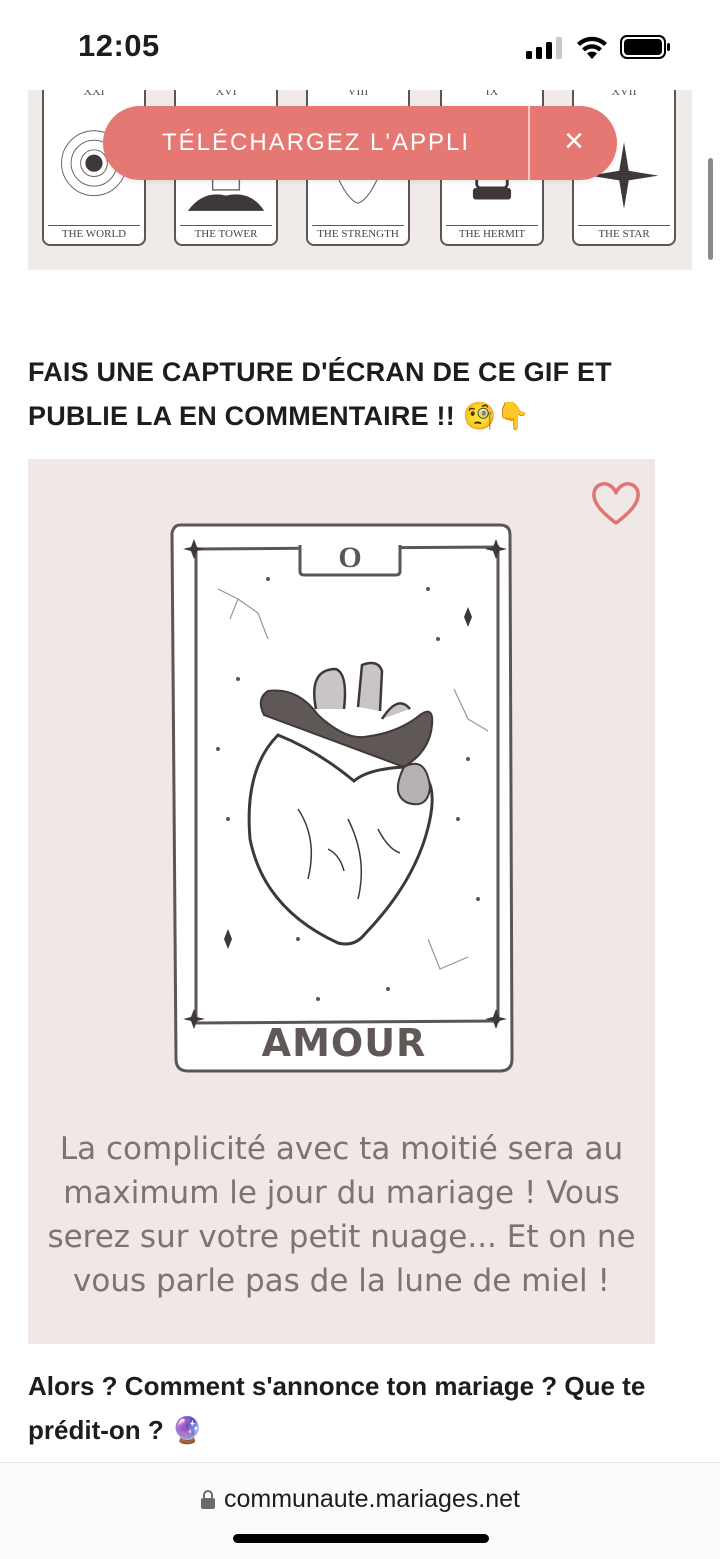  Describe the element at coordinates (372, 1499) in the screenshot. I see `url-text: communaute.mariages.net` at that location.